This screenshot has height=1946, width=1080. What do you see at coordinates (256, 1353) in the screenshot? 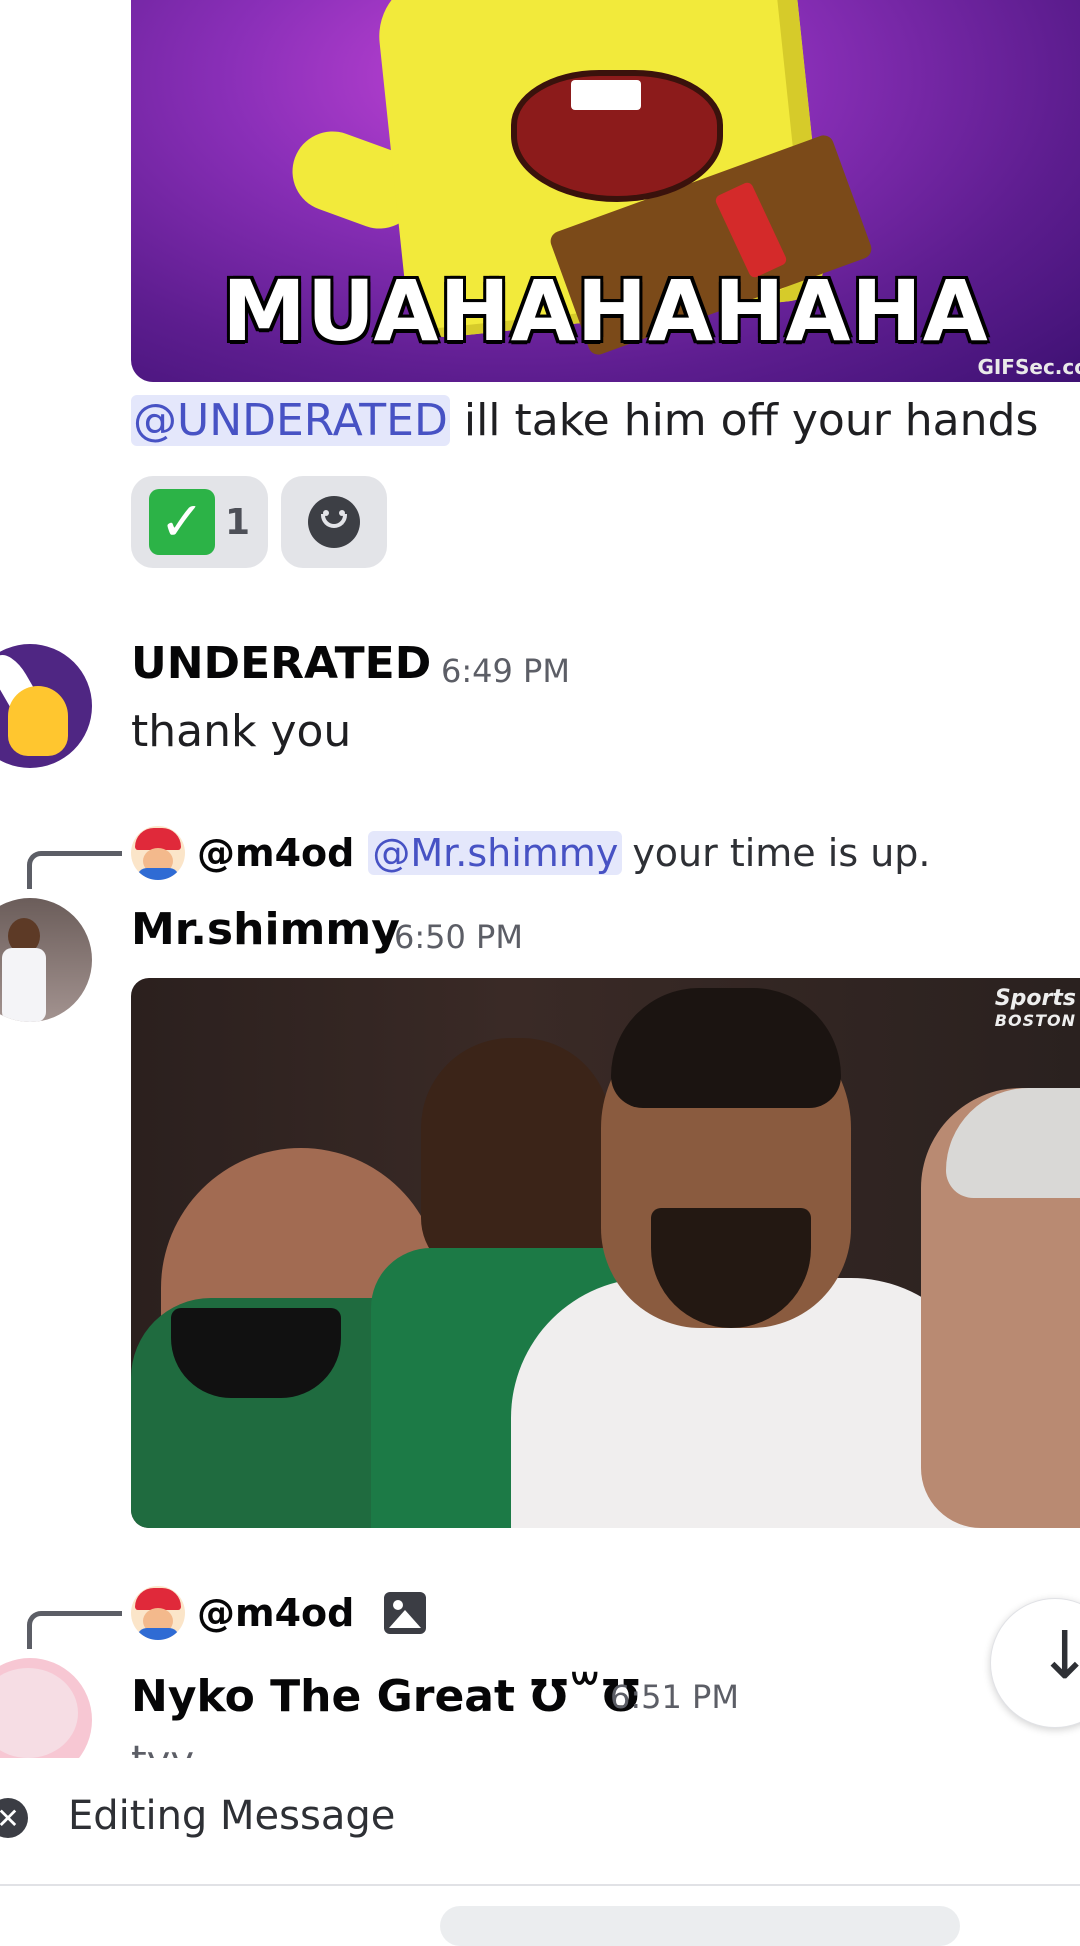
I see `image-mask` at bounding box center [256, 1353].